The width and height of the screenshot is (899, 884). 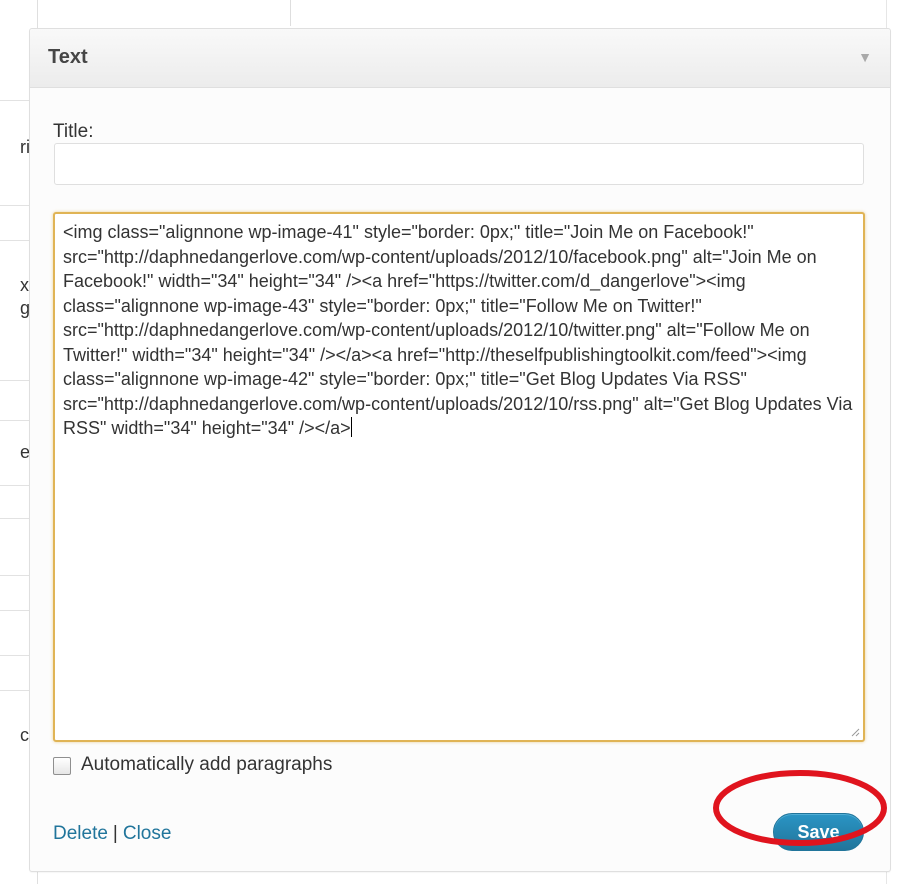 I want to click on save-button: Save, so click(x=818, y=832).